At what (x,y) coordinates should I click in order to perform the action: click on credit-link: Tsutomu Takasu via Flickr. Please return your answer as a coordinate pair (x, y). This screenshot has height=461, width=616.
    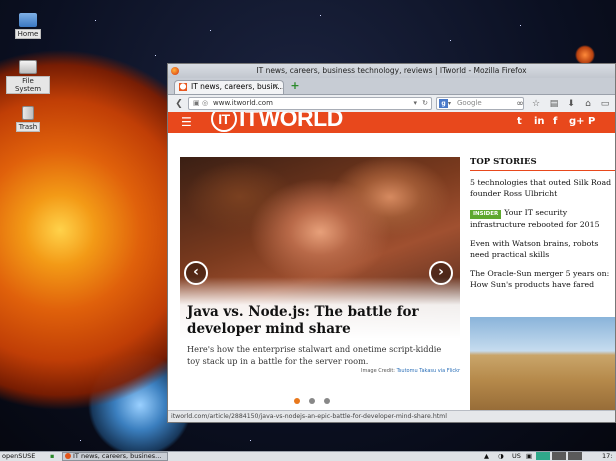
    Looking at the image, I should click on (429, 371).